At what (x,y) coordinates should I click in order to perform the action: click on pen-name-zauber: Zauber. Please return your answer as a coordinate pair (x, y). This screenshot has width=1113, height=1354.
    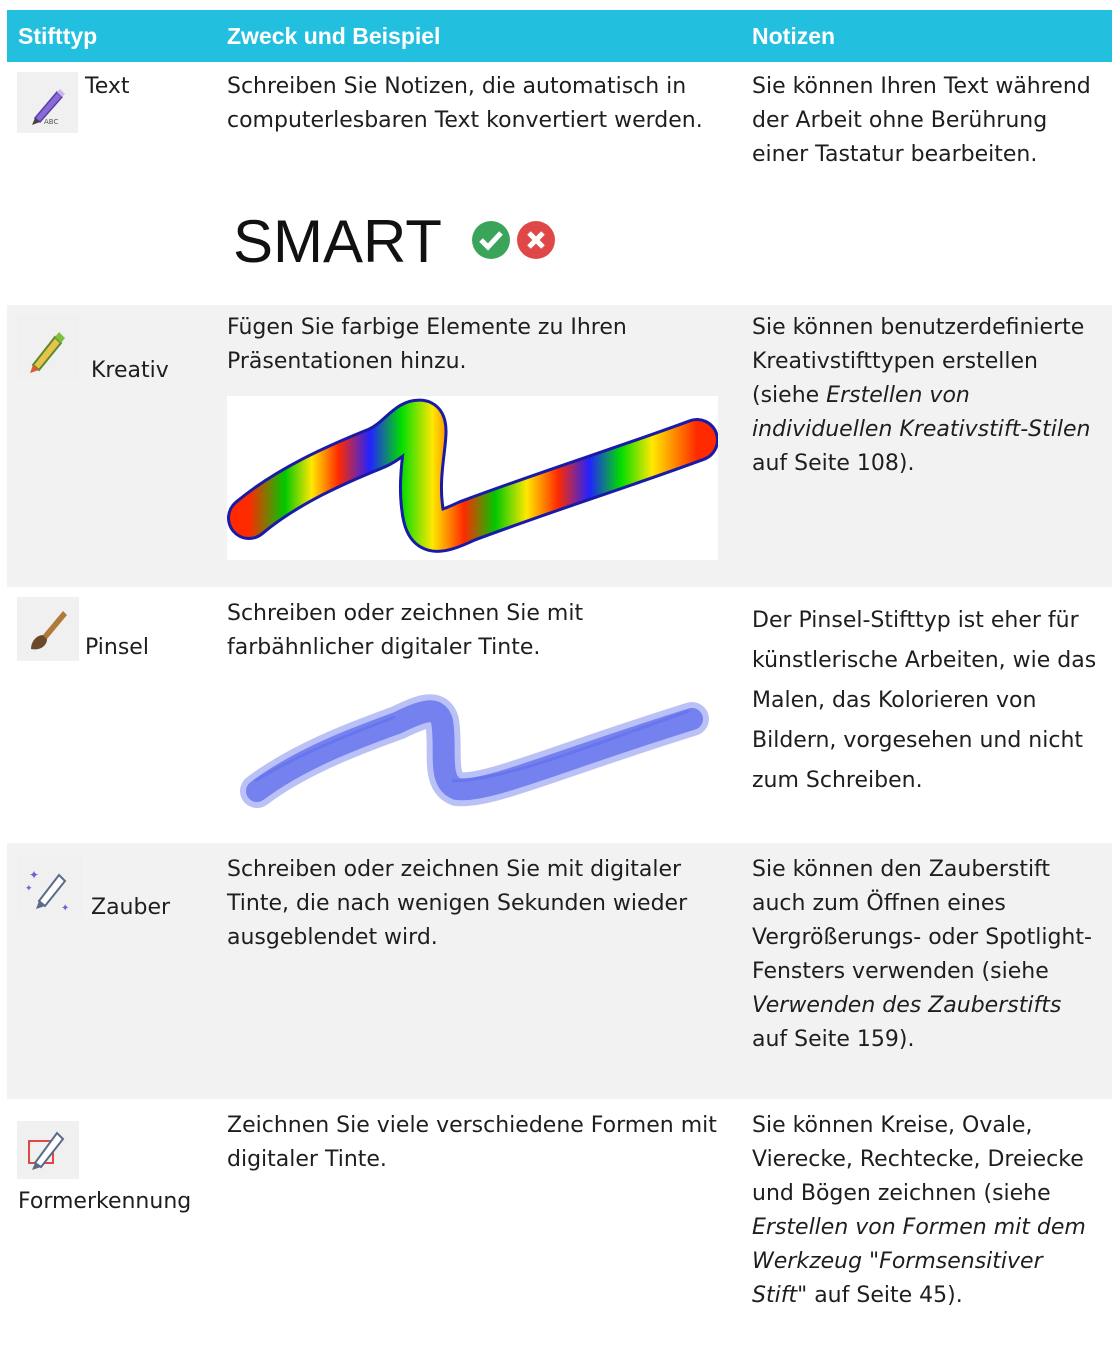
    Looking at the image, I should click on (131, 907).